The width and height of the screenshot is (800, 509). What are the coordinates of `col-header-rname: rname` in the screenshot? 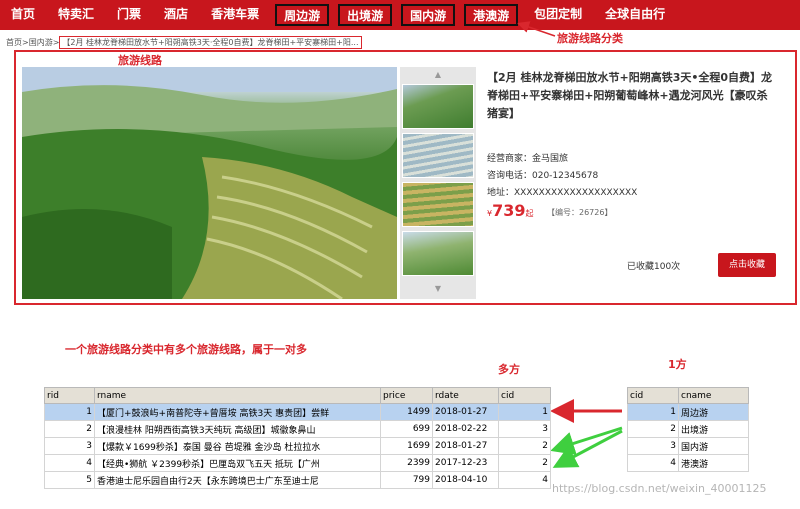 It's located at (237, 395).